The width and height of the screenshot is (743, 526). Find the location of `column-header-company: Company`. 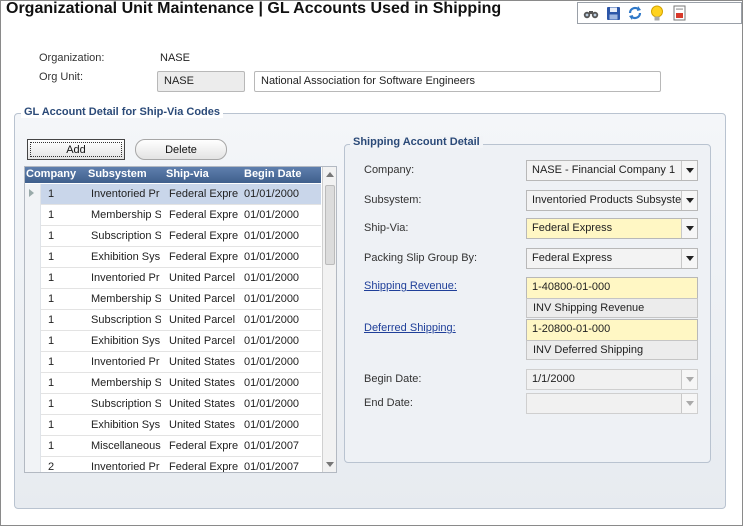

column-header-company: Company is located at coordinates (51, 174).